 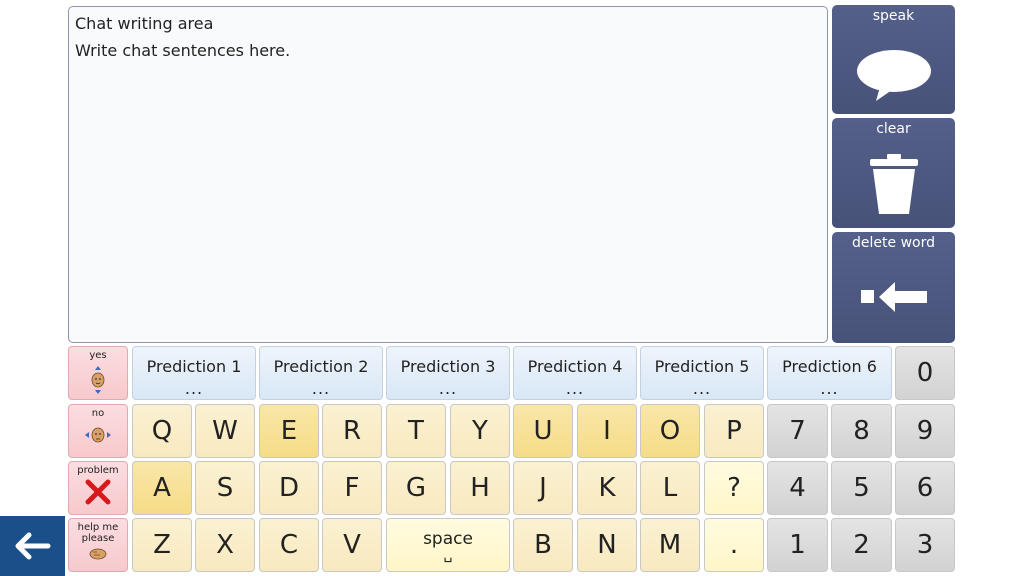 I want to click on key-u: U, so click(x=543, y=431).